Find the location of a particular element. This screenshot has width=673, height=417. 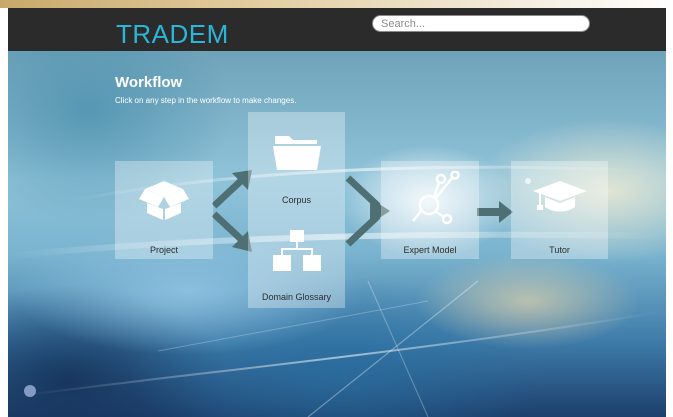

workflow-step-corpus-glossary: Corpus Domain Glossary is located at coordinates (296, 210).